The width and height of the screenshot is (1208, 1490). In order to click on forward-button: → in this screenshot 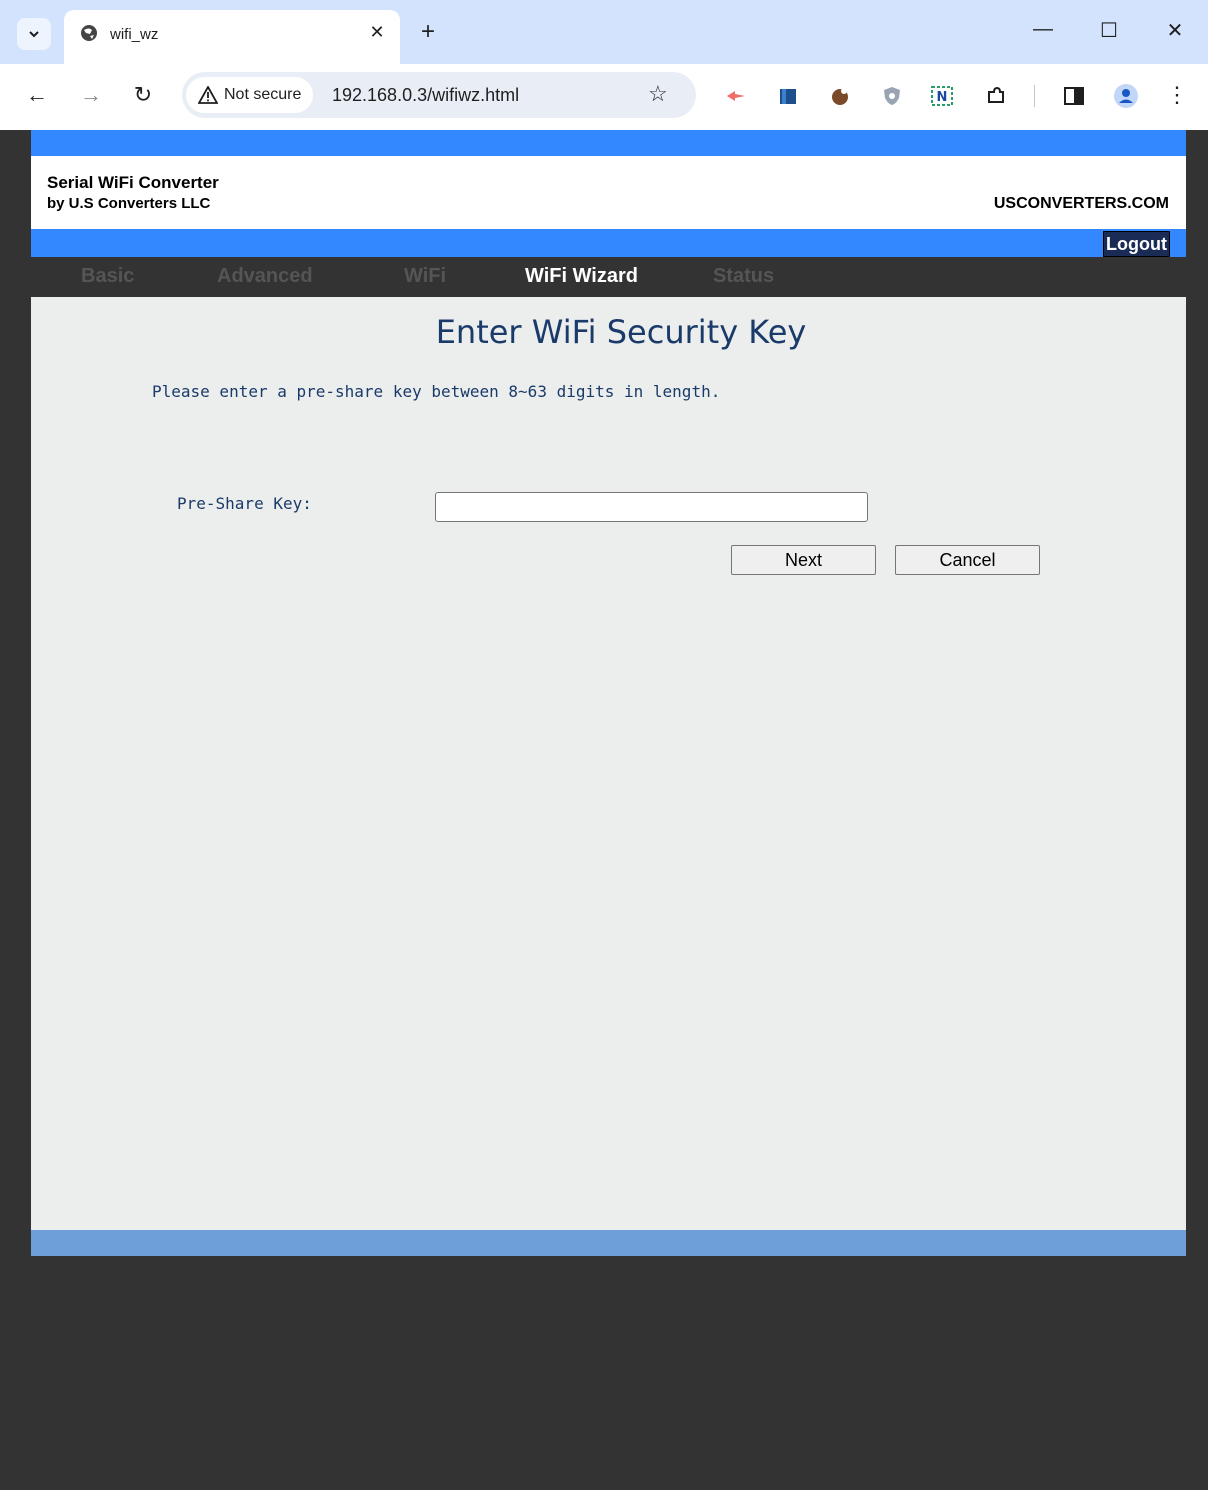, I will do `click(91, 95)`.